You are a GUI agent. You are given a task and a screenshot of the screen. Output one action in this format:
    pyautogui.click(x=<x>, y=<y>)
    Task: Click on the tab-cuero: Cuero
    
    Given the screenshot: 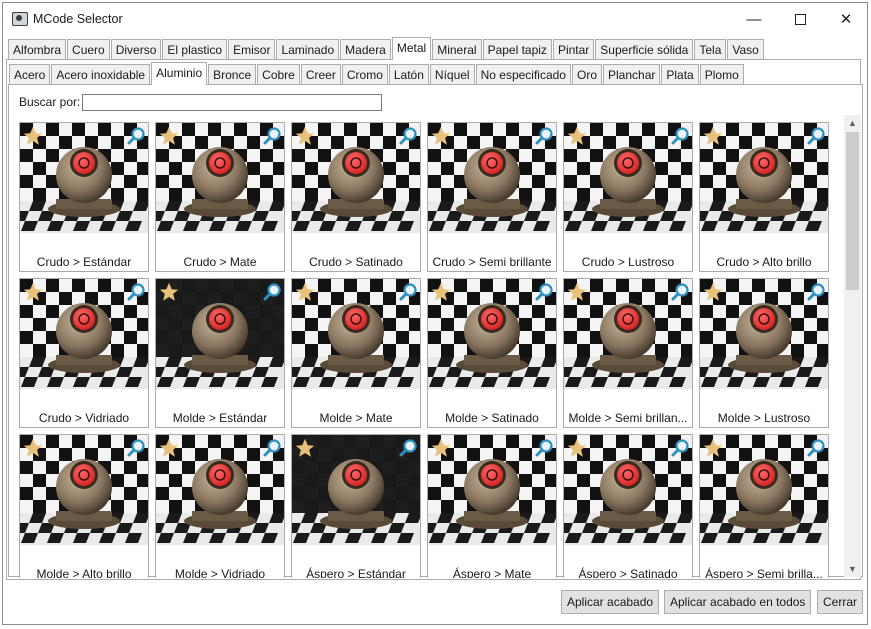 What is the action you would take?
    pyautogui.click(x=88, y=49)
    